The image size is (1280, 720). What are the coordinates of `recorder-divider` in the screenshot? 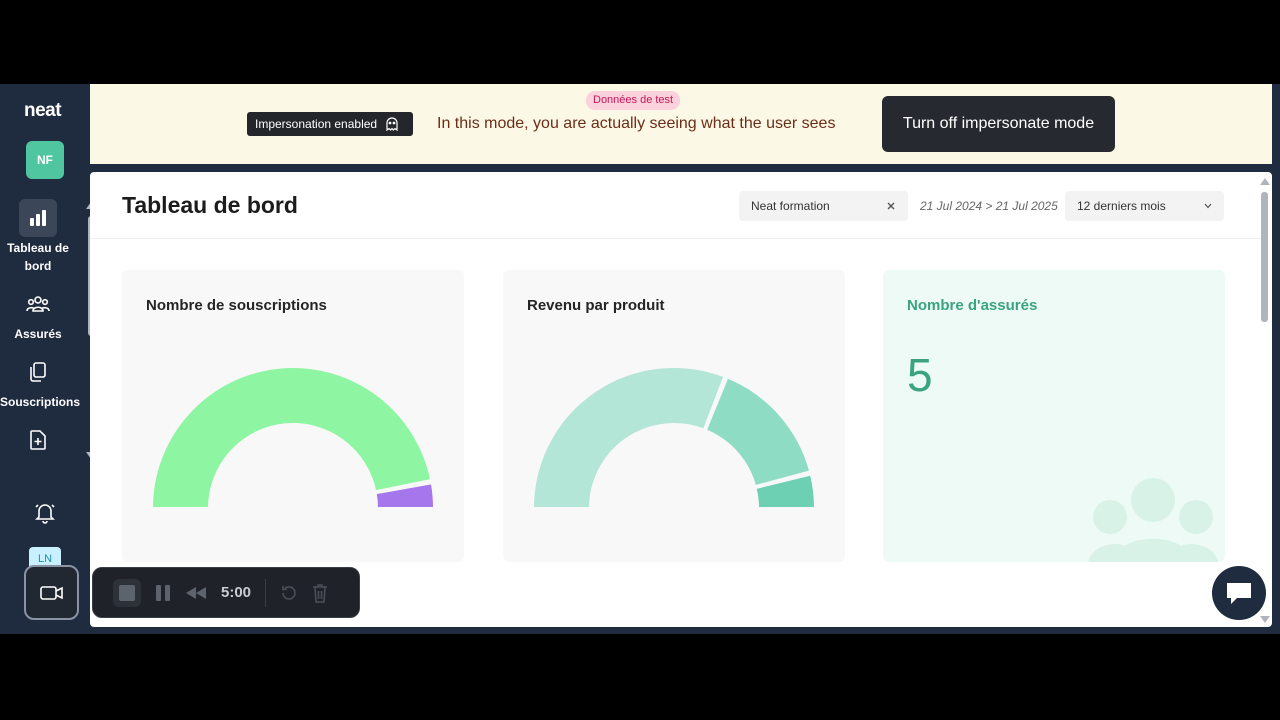 It's located at (266, 592).